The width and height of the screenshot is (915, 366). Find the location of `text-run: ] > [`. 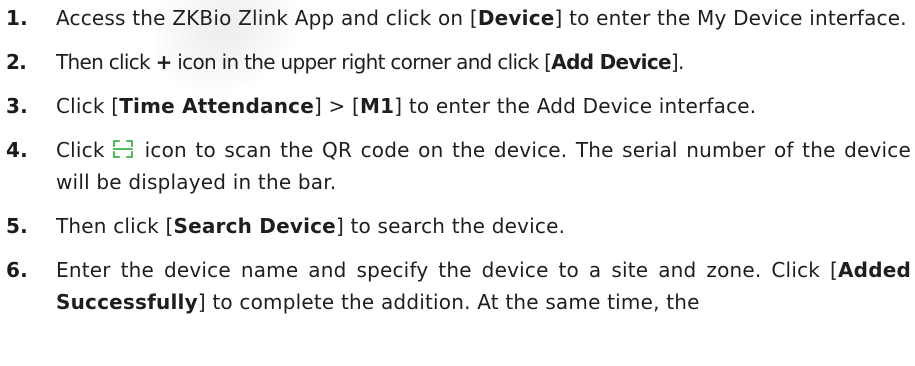

text-run: ] > [ is located at coordinates (337, 106).